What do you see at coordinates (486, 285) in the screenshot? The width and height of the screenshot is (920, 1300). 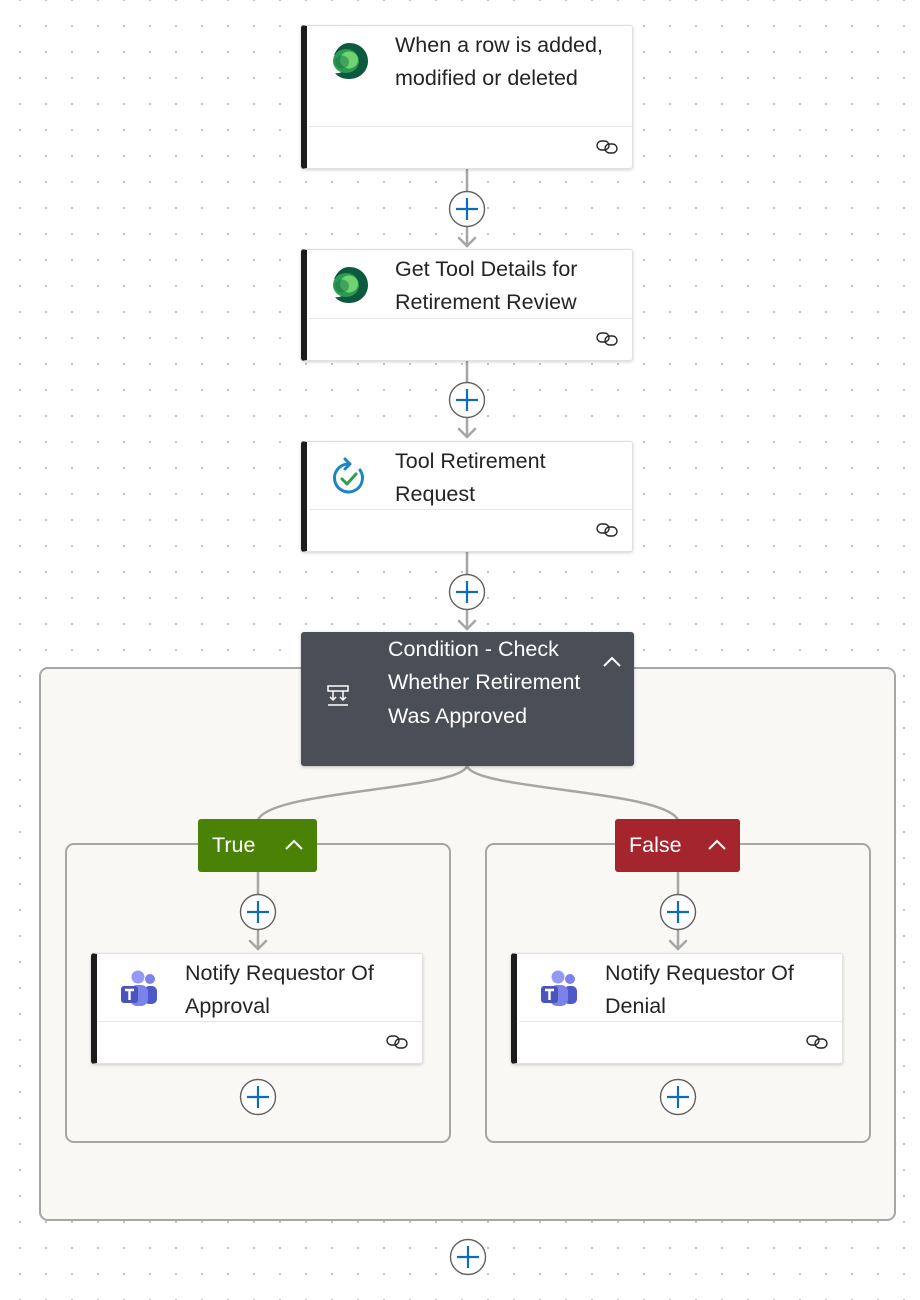 I see `get-tool-details-title: Get Tool Details for Retirement Review` at bounding box center [486, 285].